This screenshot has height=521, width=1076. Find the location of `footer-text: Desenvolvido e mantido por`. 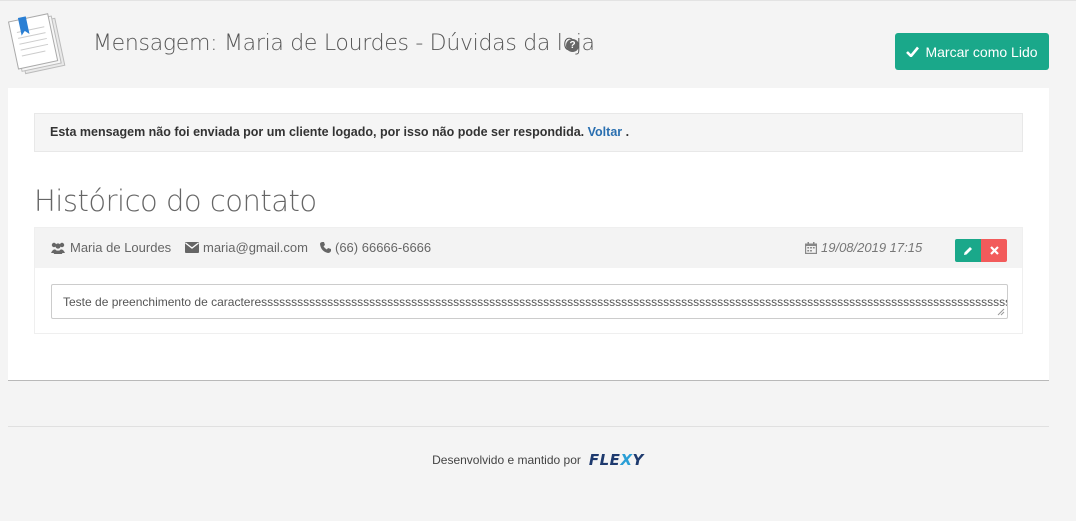

footer-text: Desenvolvido e mantido por is located at coordinates (506, 460).